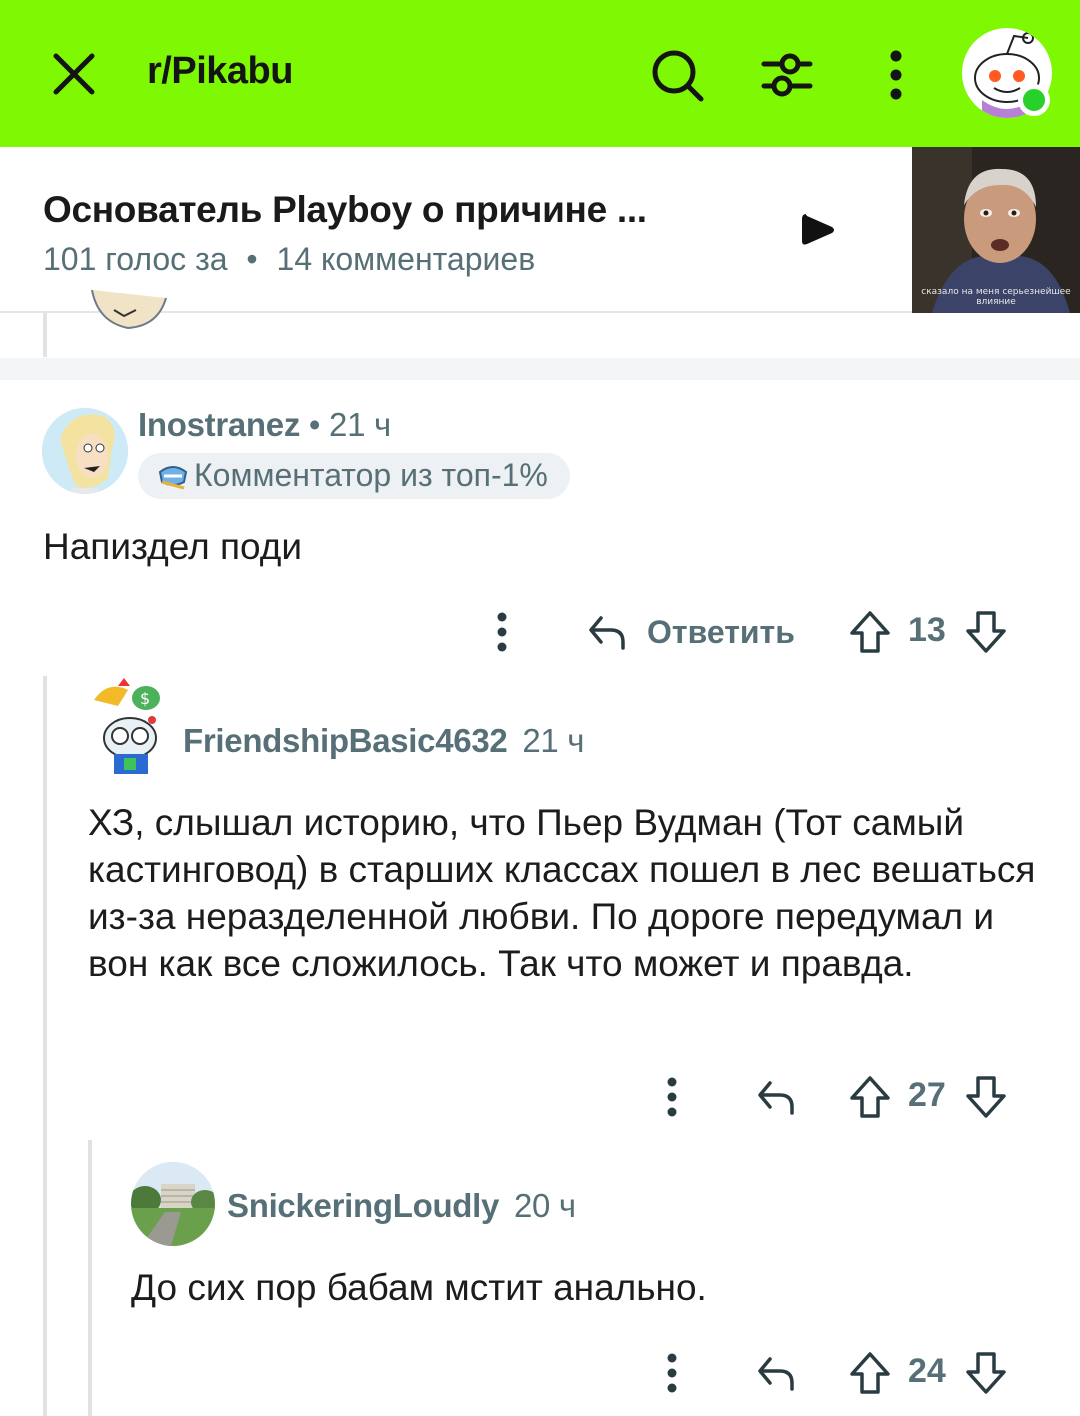 The height and width of the screenshot is (1416, 1080). What do you see at coordinates (927, 1095) in the screenshot?
I see `vote-score: 27` at bounding box center [927, 1095].